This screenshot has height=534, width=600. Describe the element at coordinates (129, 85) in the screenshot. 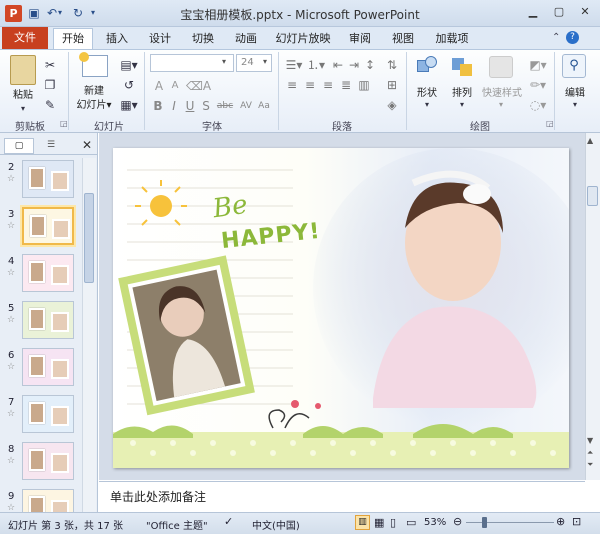

I see `reset-icon: ↺` at that location.